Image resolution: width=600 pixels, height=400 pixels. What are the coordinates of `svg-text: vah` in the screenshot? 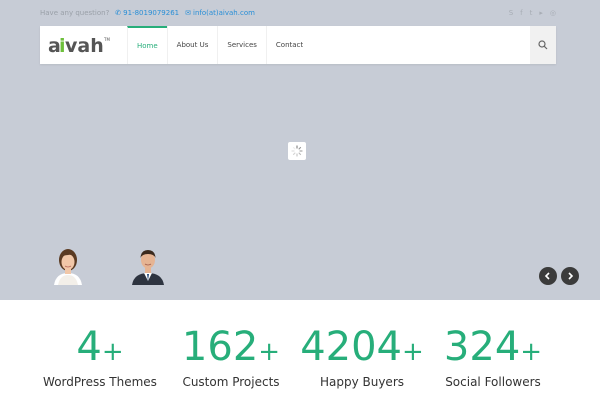 It's located at (84, 45).